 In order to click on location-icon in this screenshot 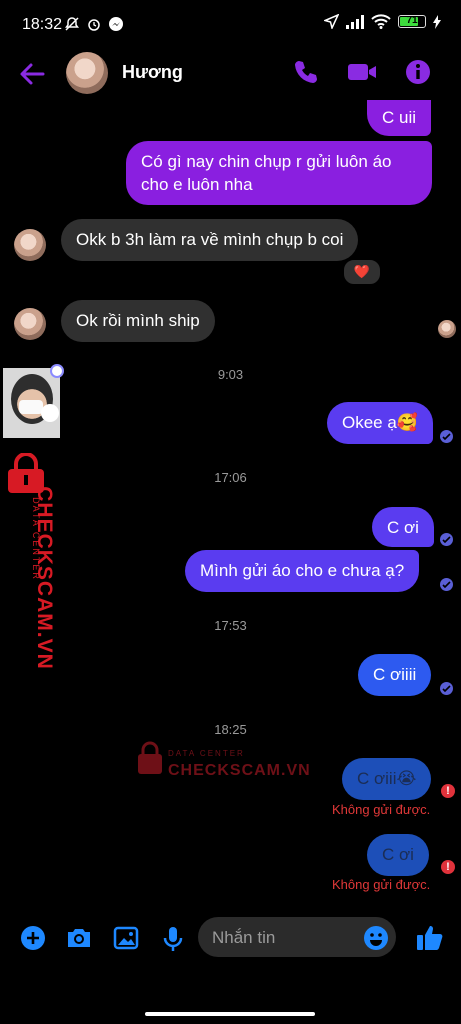, I will do `click(331, 21)`.